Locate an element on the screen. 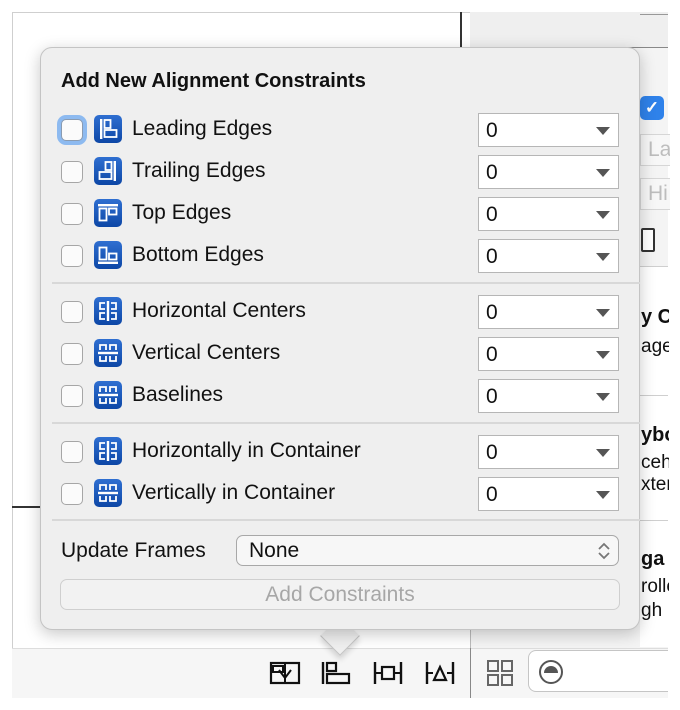 This screenshot has height=710, width=680. update-frames-select: None is located at coordinates (427, 550).